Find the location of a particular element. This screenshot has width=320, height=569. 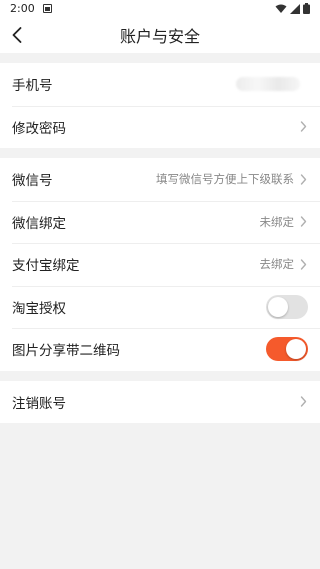

change-password-label: 修改密码 is located at coordinates (39, 128).